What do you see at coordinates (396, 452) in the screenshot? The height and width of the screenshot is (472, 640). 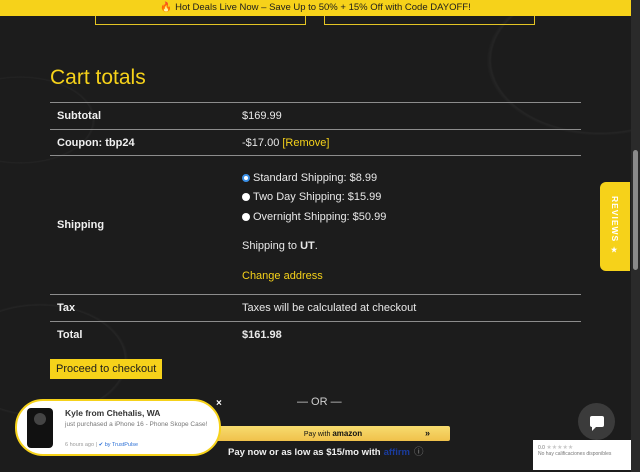 I see `affirm-logo: affirm` at bounding box center [396, 452].